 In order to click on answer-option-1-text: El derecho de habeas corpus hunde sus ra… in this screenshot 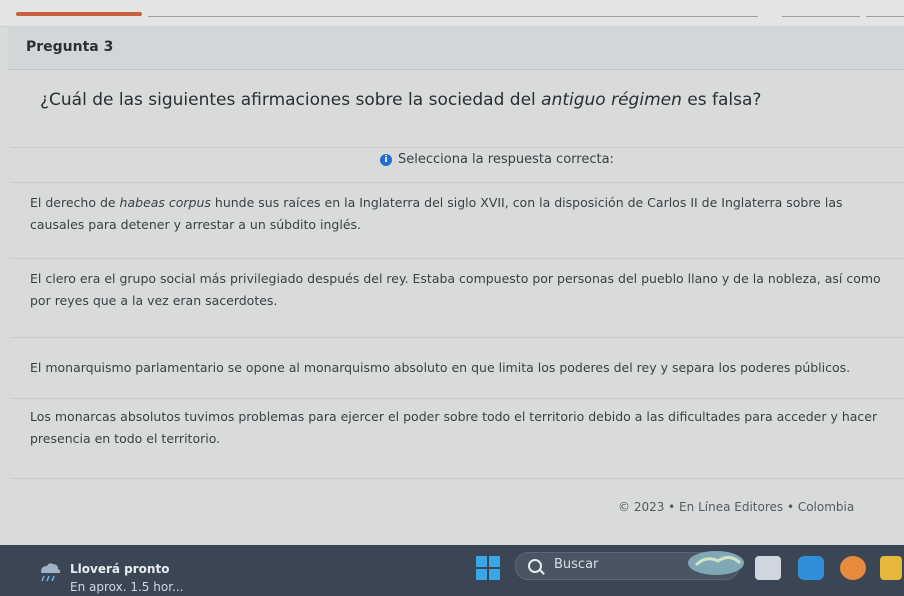, I will do `click(460, 214)`.